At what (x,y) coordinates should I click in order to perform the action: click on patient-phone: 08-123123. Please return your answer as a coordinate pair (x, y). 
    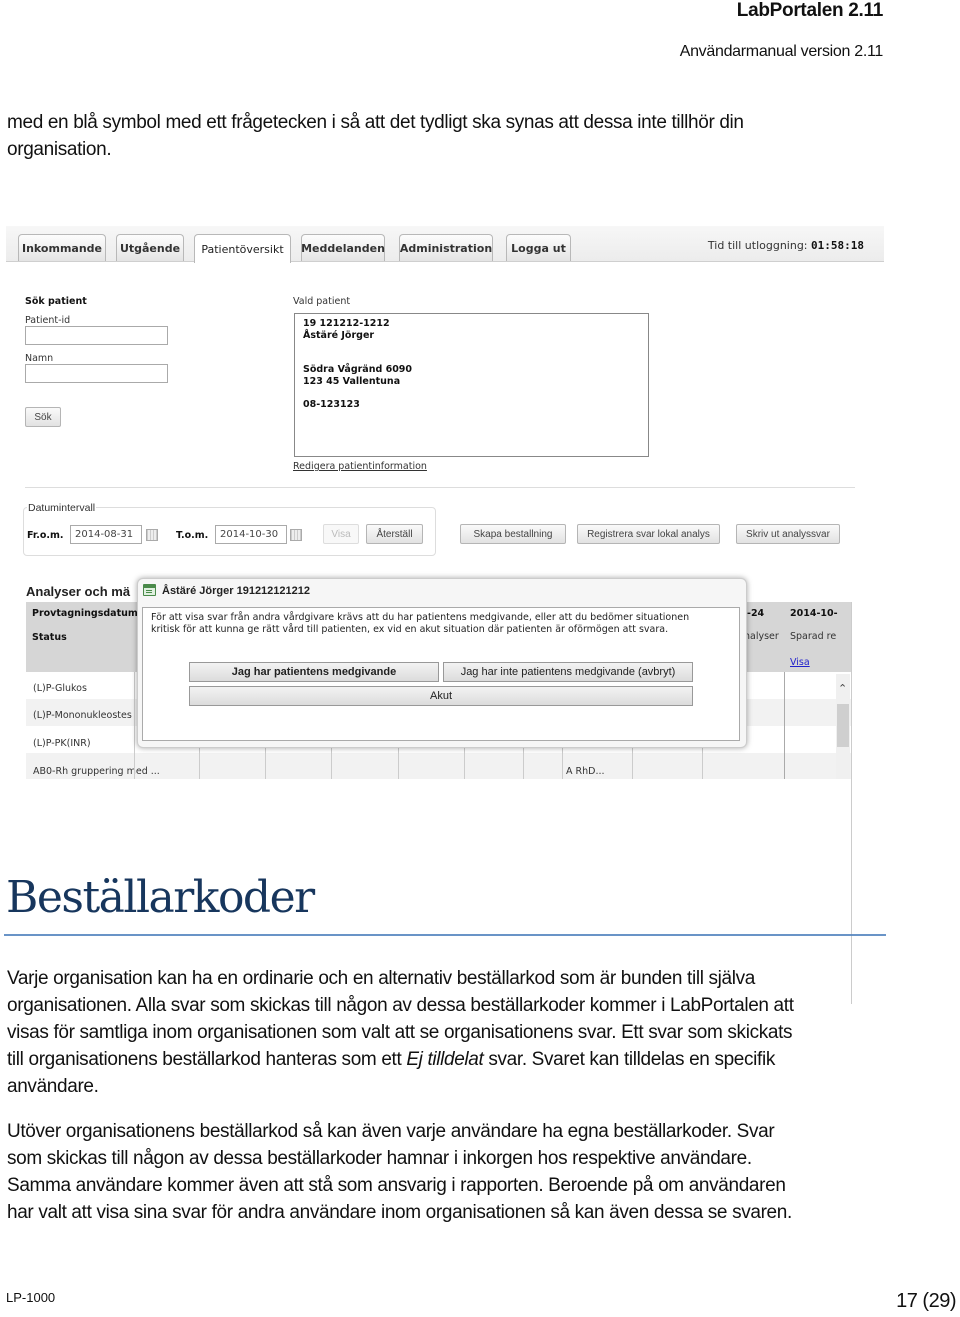
    Looking at the image, I should click on (331, 404).